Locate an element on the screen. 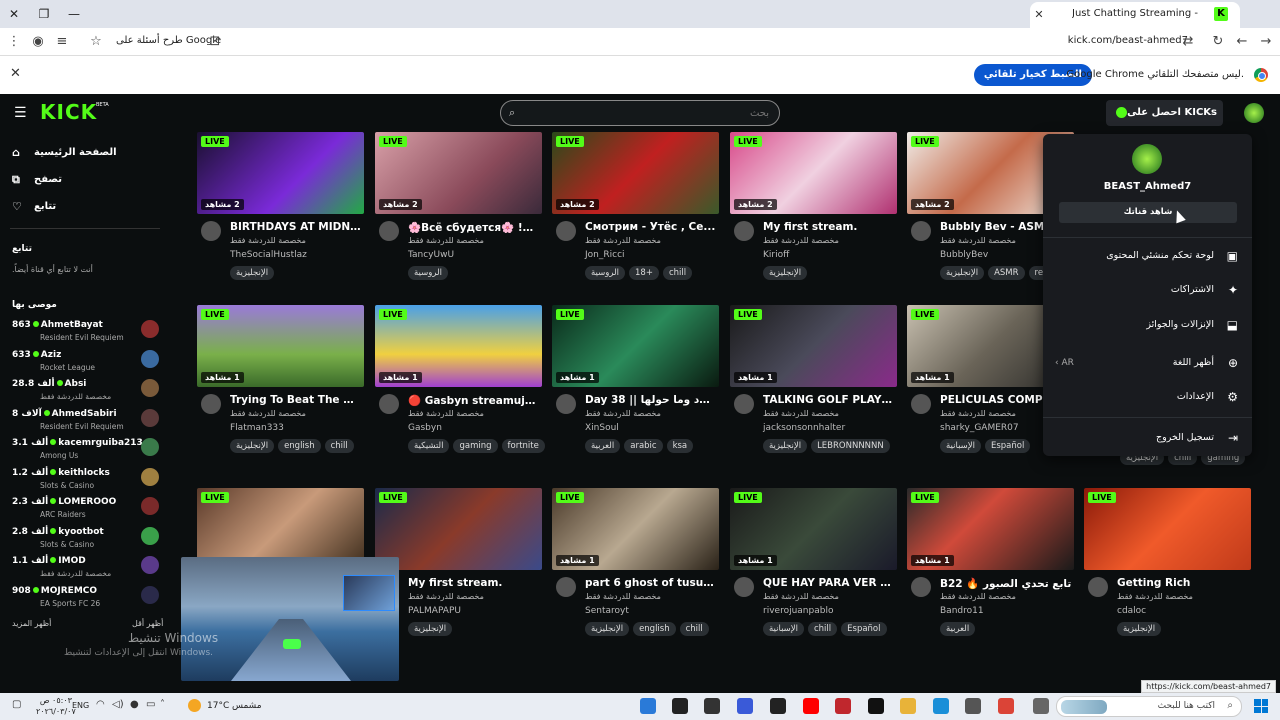  channel-name: PALMAPAPU is located at coordinates (434, 611).